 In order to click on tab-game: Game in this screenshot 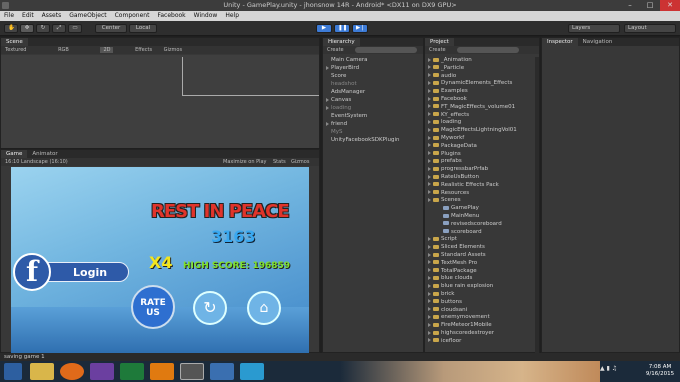, I will do `click(14, 154)`.